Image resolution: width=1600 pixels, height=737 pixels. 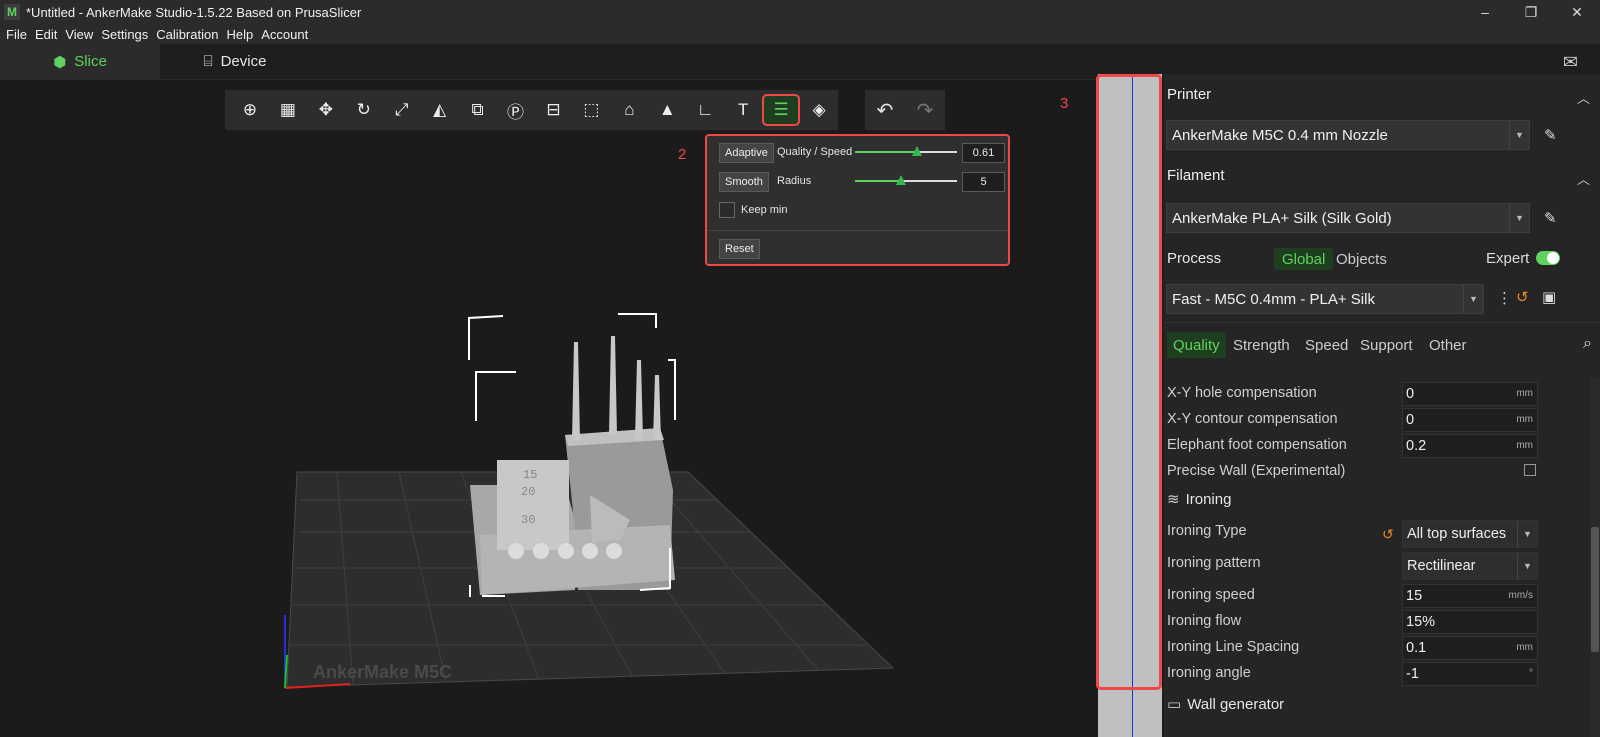 I want to click on tab-support: Support, so click(x=1386, y=345).